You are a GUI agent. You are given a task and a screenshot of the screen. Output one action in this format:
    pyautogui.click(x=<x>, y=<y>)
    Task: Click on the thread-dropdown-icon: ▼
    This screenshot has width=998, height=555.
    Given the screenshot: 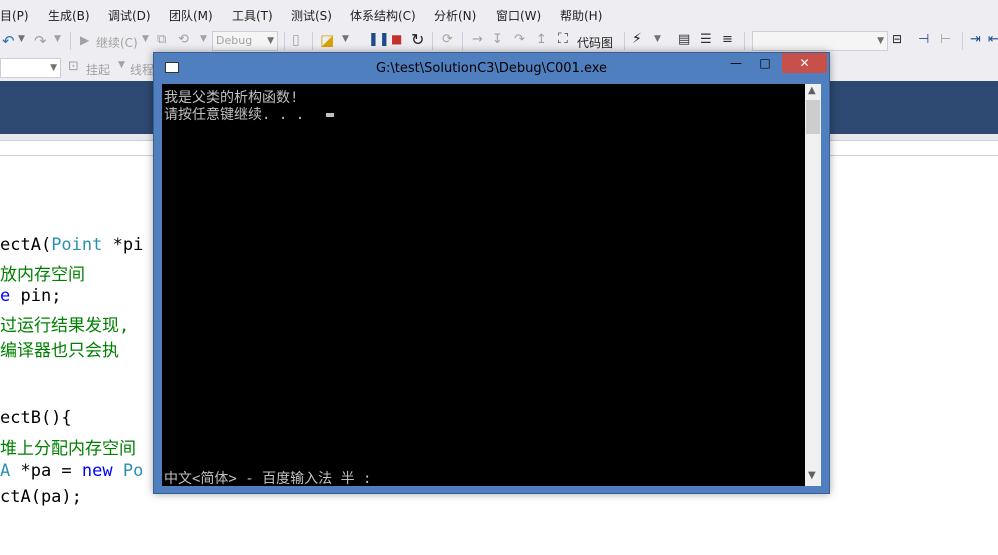 What is the action you would take?
    pyautogui.click(x=121, y=65)
    